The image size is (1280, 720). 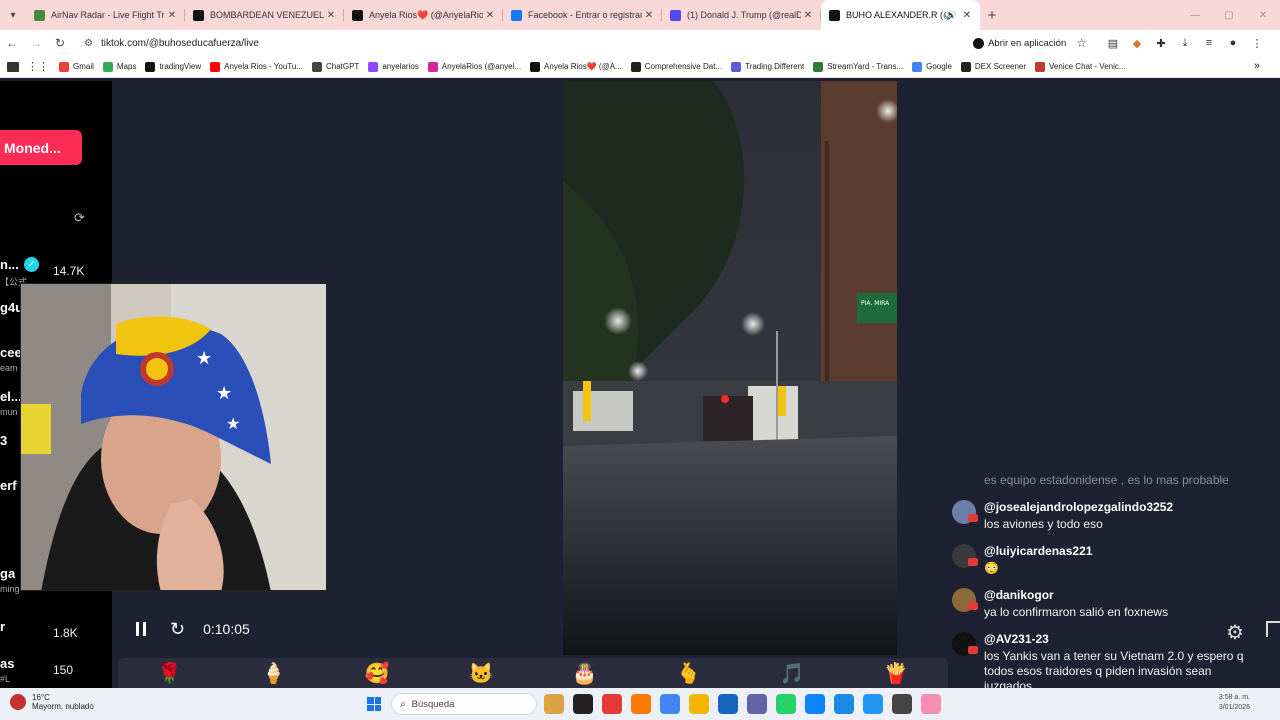 I want to click on metamask-icon: ◆, so click(x=1137, y=43).